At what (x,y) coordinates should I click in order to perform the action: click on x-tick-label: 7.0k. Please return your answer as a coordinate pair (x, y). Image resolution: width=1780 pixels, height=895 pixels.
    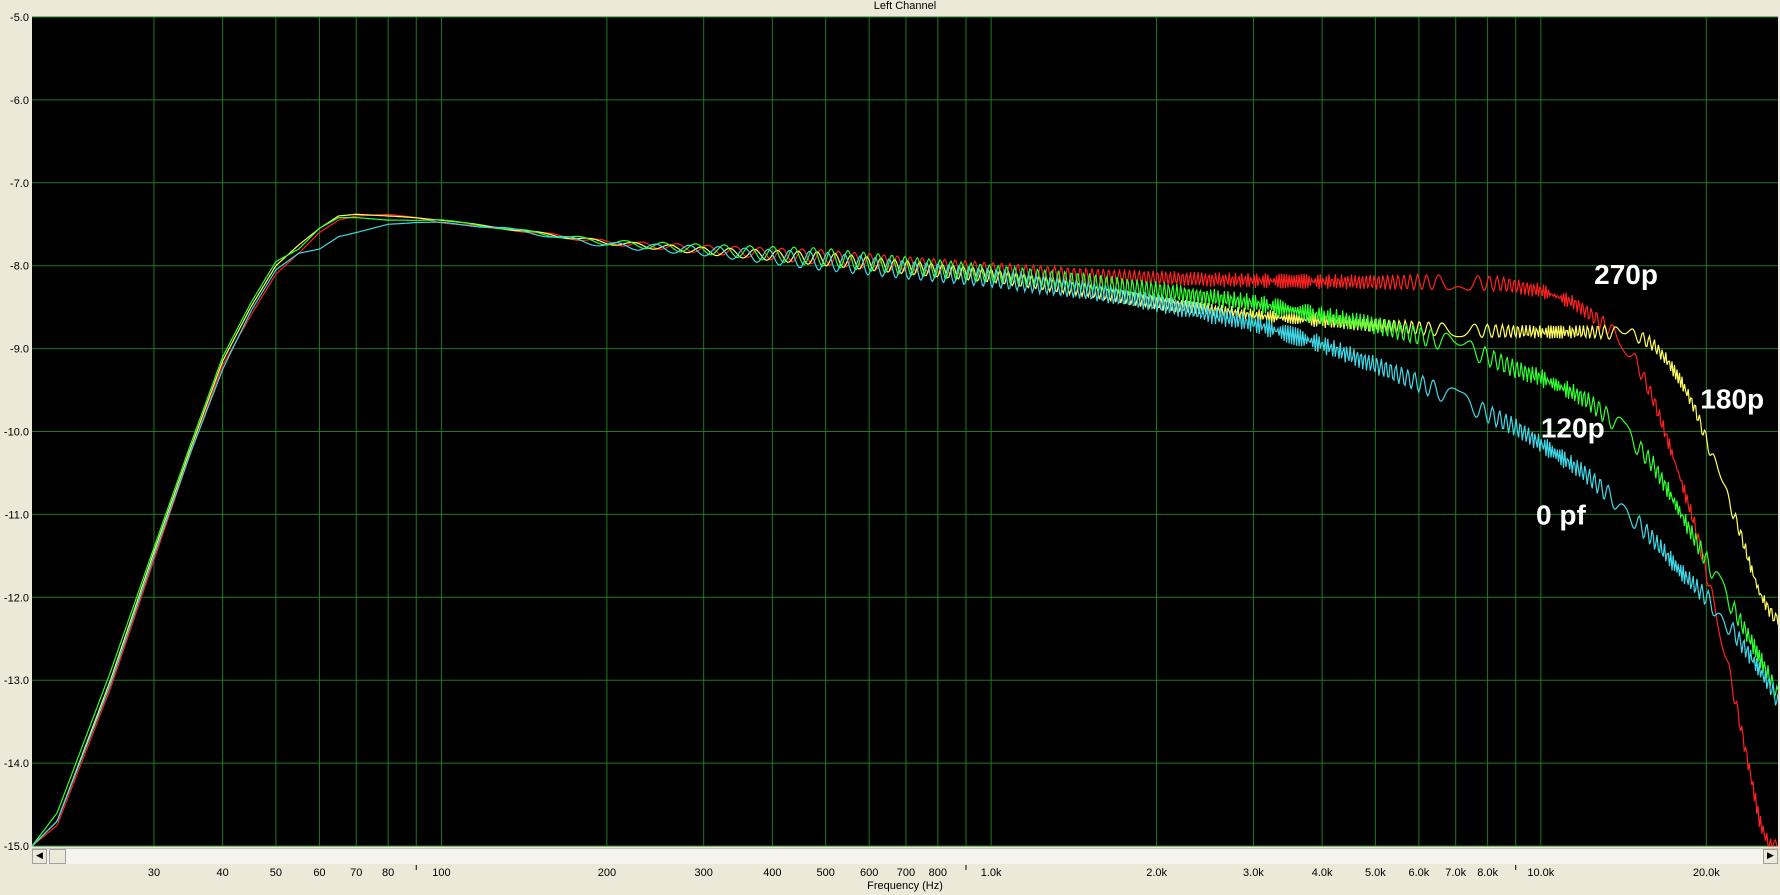
    Looking at the image, I should click on (1455, 873).